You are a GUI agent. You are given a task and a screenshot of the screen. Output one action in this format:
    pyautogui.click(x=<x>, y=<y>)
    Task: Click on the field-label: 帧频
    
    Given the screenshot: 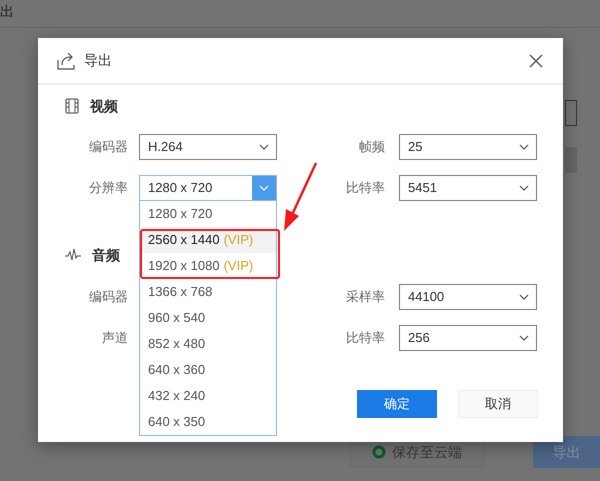 What is the action you would take?
    pyautogui.click(x=371, y=147)
    